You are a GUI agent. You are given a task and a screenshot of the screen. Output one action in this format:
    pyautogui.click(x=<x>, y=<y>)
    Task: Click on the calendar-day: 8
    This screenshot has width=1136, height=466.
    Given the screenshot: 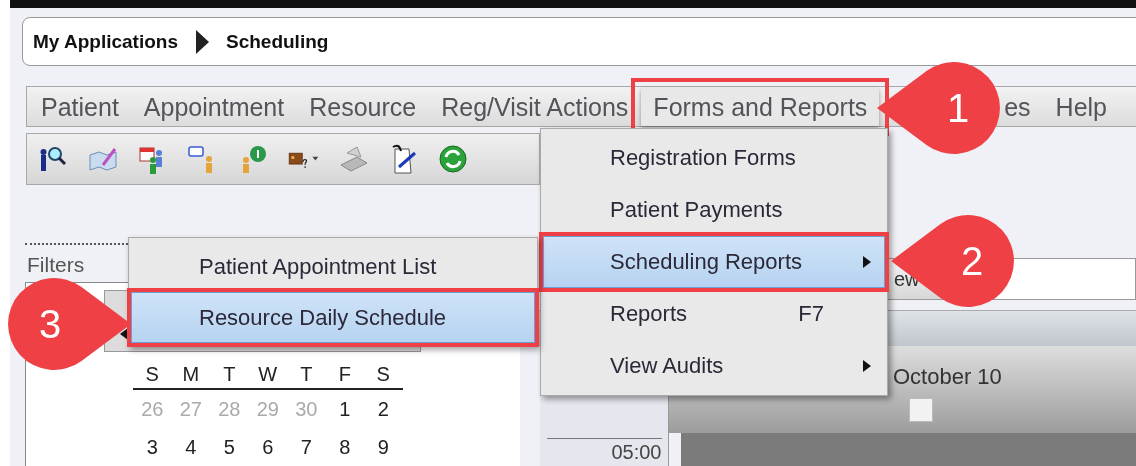 What is the action you would take?
    pyautogui.click(x=344, y=447)
    